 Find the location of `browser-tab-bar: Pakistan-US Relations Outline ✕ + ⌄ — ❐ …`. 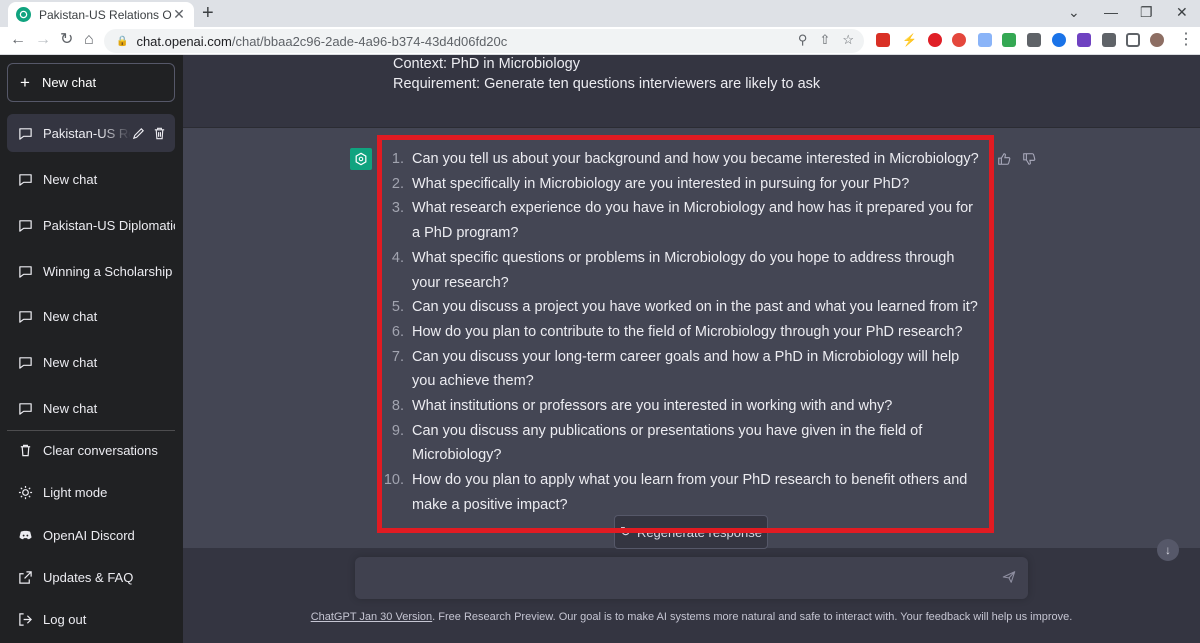

browser-tab-bar: Pakistan-US Relations Outline ✕ + ⌄ — ❐ … is located at coordinates (600, 13).